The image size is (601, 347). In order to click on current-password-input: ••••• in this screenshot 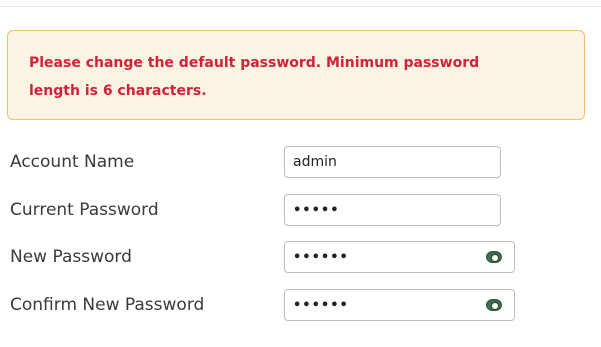, I will do `click(392, 210)`.